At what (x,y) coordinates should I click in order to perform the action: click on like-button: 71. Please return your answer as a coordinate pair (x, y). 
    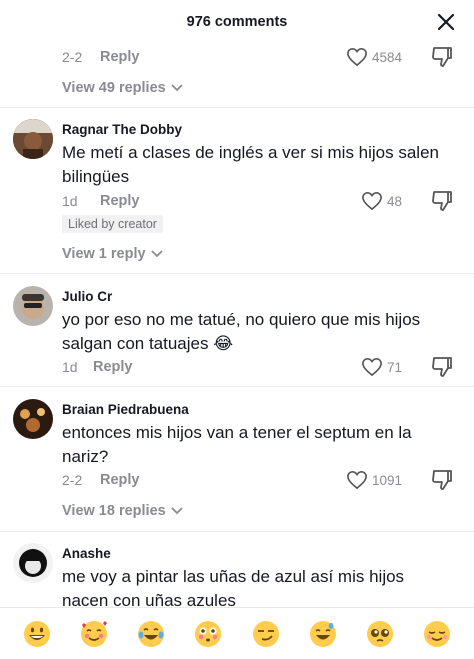
    Looking at the image, I should click on (381, 367).